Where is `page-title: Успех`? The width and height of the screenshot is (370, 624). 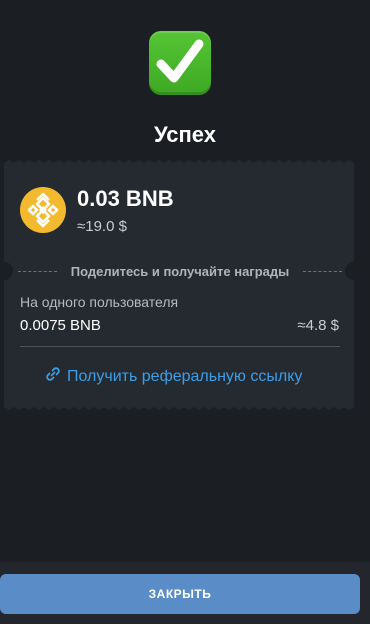
page-title: Успех is located at coordinates (184, 134).